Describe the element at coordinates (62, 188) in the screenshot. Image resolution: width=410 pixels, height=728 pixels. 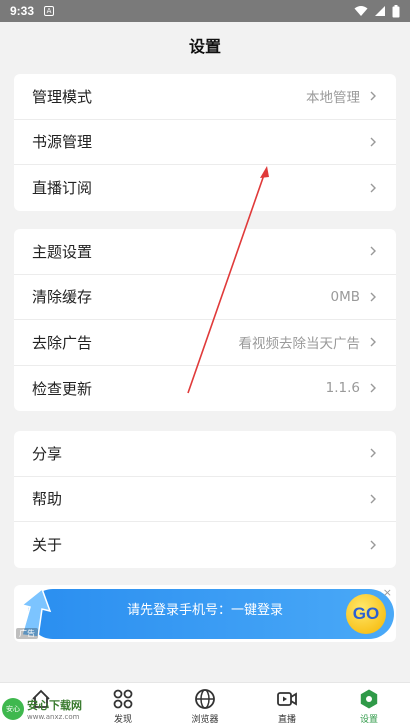
I see `row-label: 直播订阅` at that location.